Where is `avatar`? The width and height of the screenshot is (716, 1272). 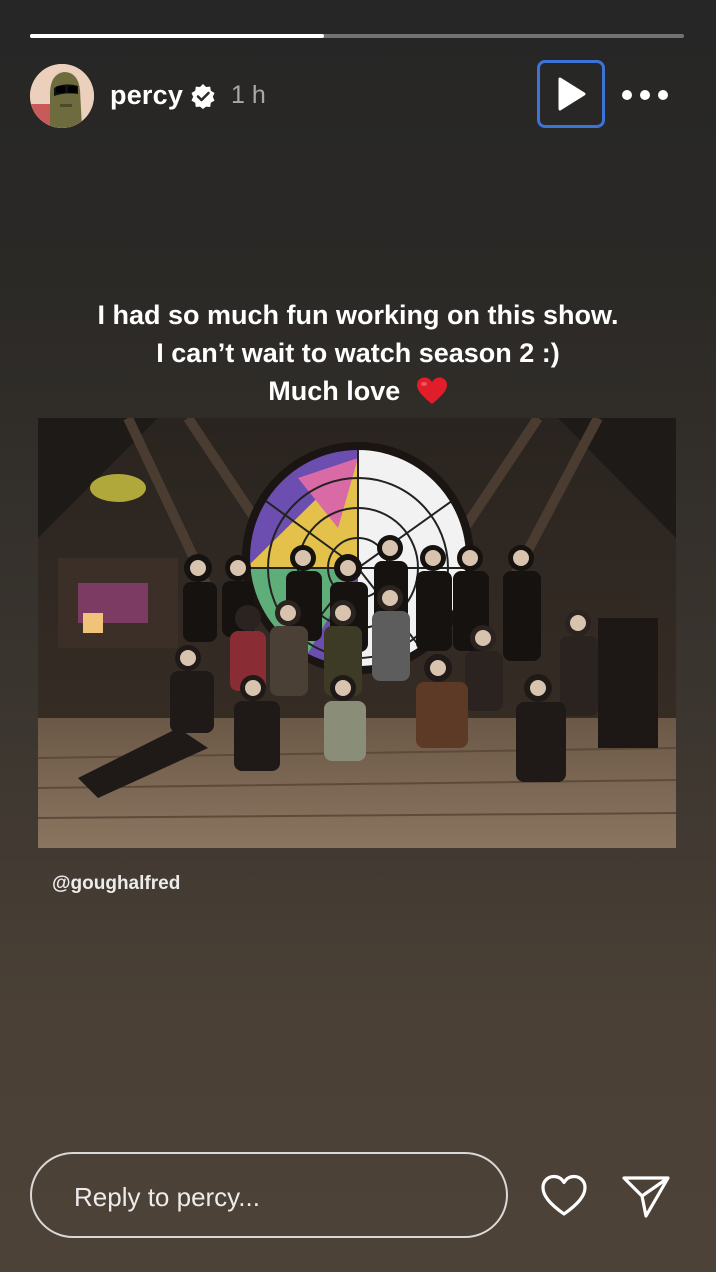 avatar is located at coordinates (62, 96).